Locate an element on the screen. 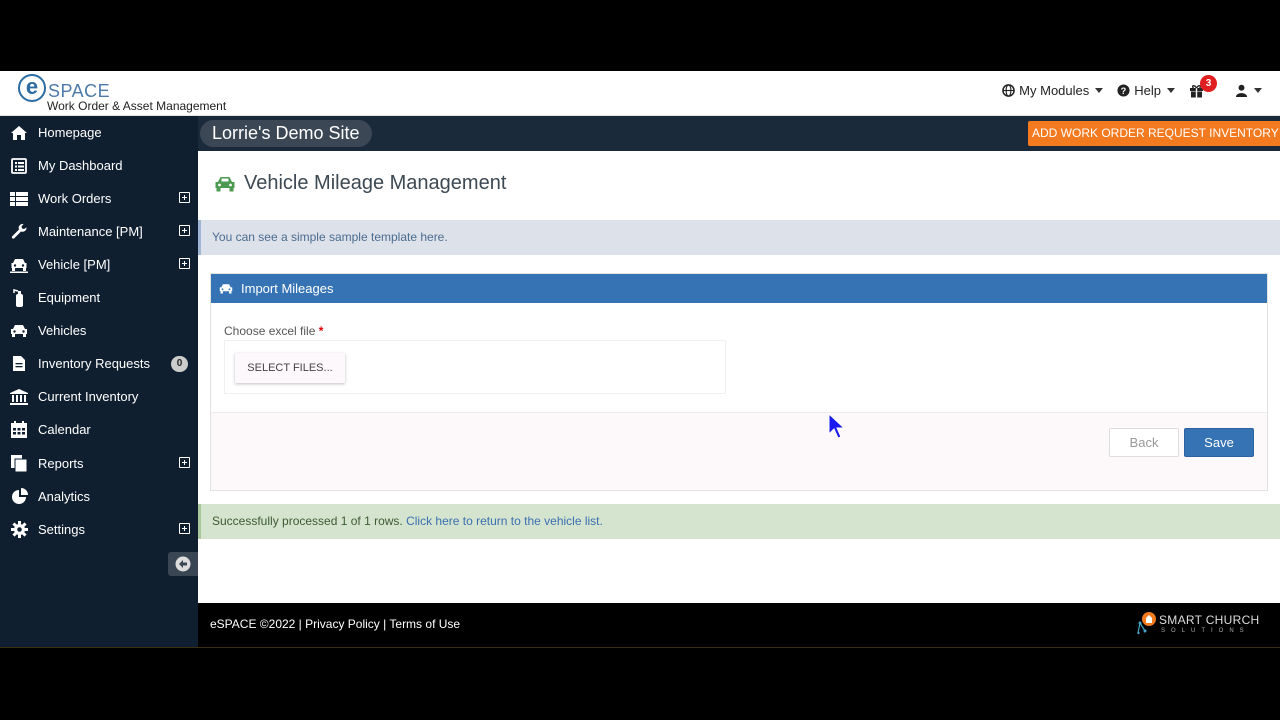 This screenshot has width=1280, height=720. sidebar-item-vehicle-pm: Vehicle [PM] is located at coordinates (99, 264).